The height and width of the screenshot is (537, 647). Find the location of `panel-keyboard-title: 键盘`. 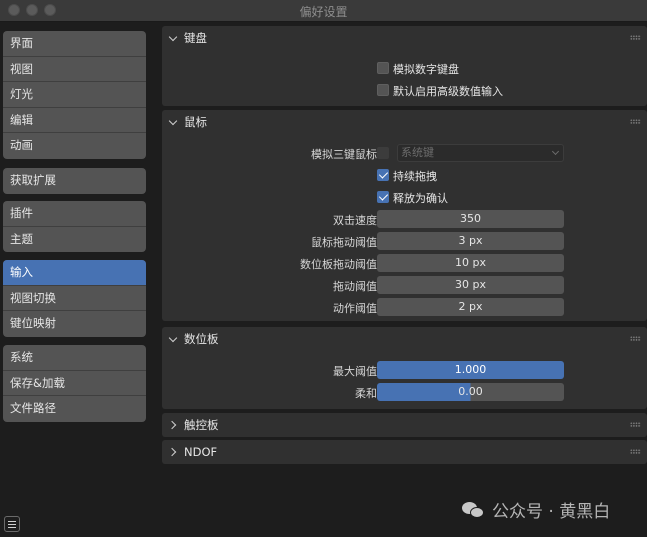

panel-keyboard-title: 键盘 is located at coordinates (195, 38).